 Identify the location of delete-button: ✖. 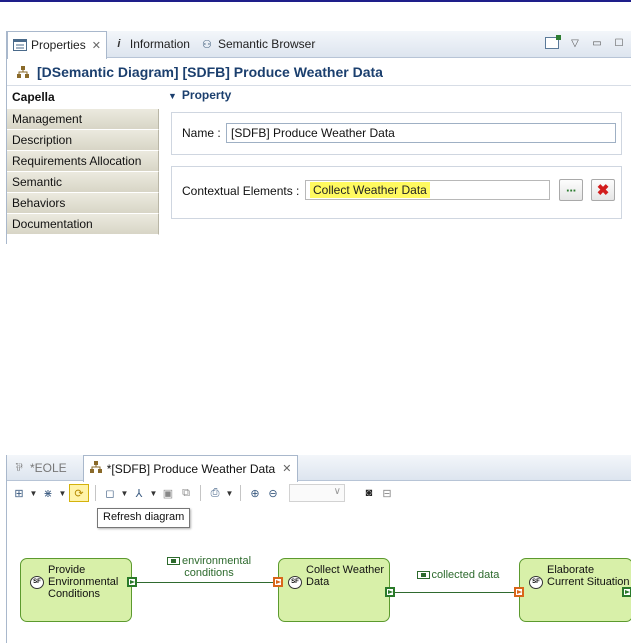
(603, 190).